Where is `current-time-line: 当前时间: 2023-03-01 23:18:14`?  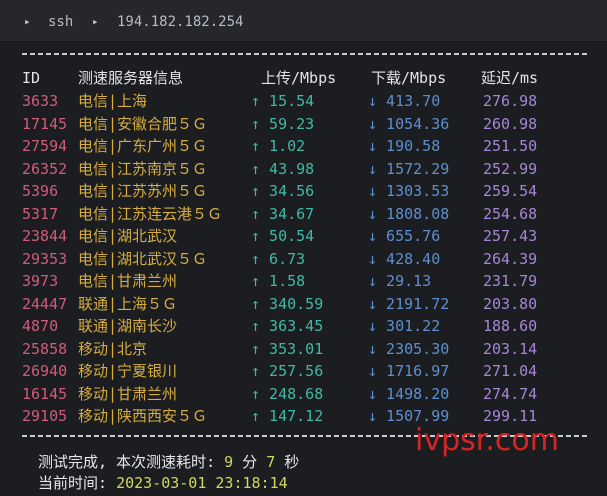
current-time-line: 当前时间: 2023-03-01 23:18:14 is located at coordinates (163, 483).